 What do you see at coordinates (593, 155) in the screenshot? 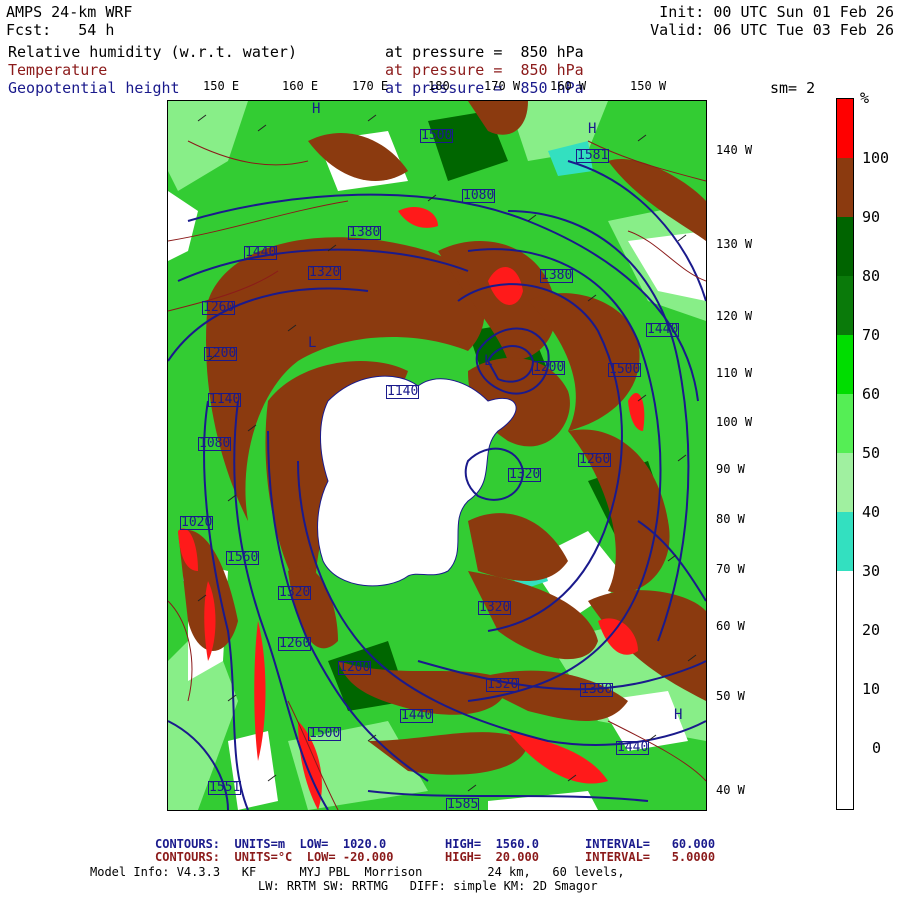
I see `height-label: 1581` at bounding box center [593, 155].